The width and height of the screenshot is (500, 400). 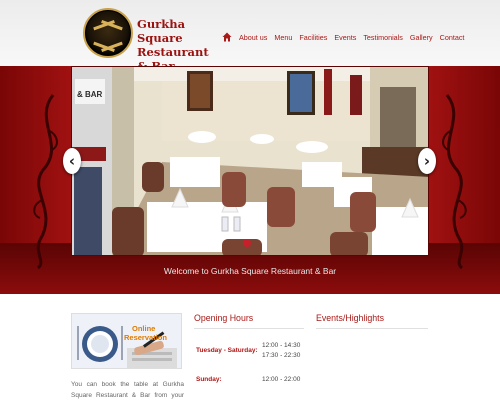 What do you see at coordinates (427, 161) in the screenshot?
I see `slider-next-button: ›` at bounding box center [427, 161].